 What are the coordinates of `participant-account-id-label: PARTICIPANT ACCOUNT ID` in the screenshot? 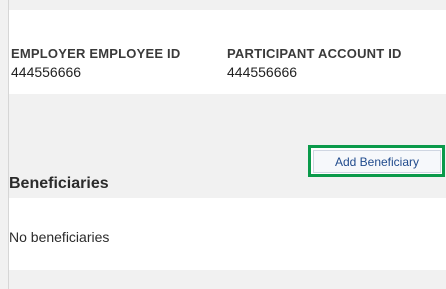 It's located at (314, 53).